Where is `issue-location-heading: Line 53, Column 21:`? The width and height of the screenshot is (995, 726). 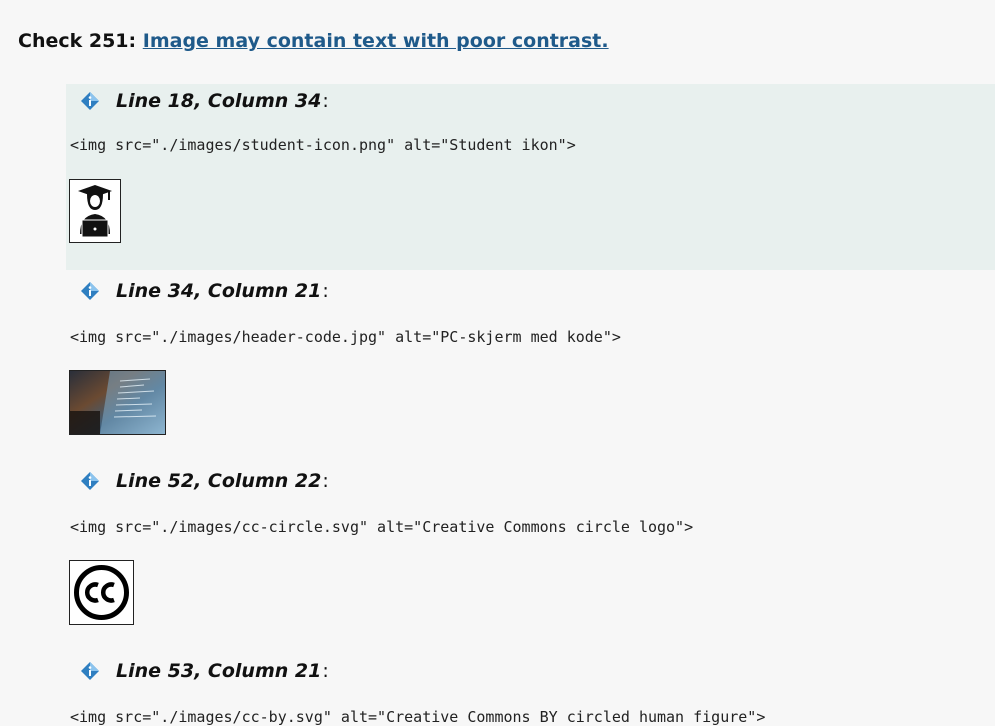 issue-location-heading: Line 53, Column 21: is located at coordinates (204, 671).